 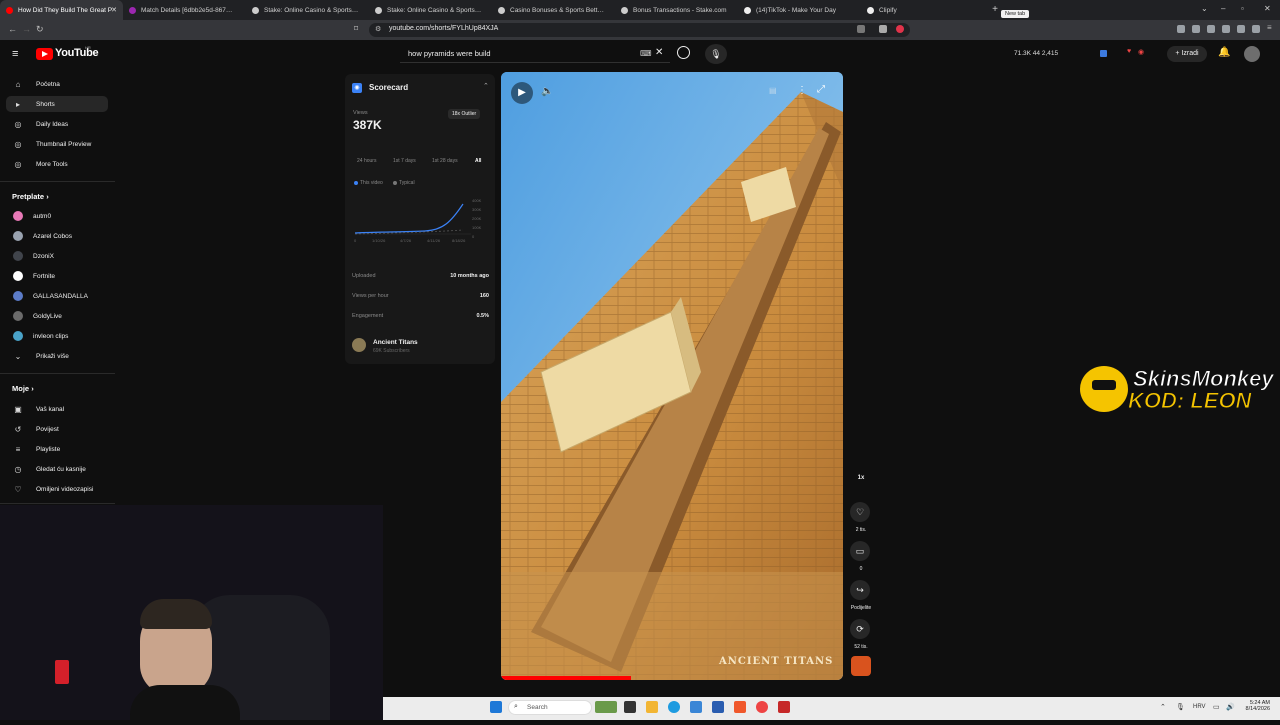 I want to click on you-item: ≡ Playliste, so click(x=57, y=449).